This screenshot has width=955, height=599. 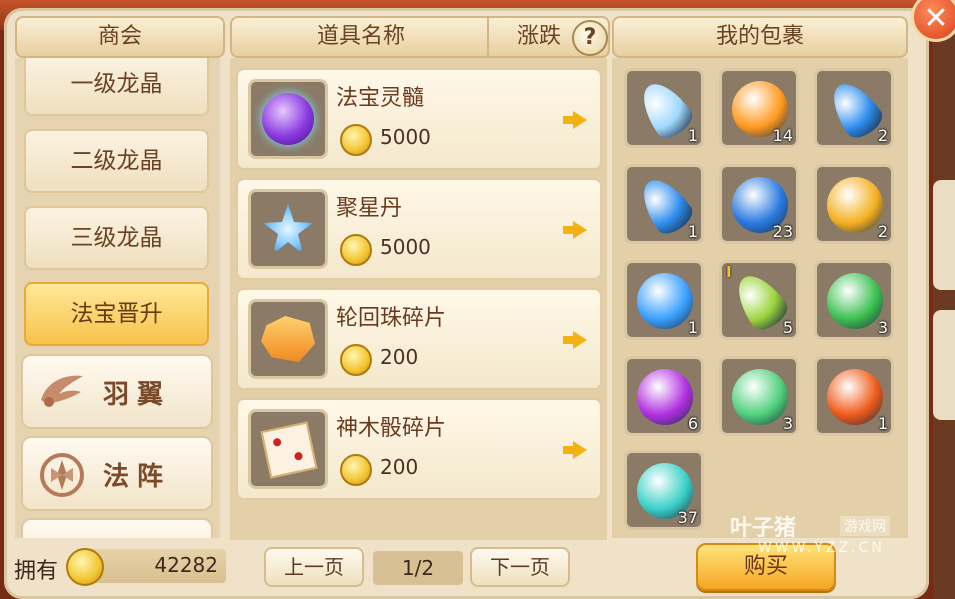 What do you see at coordinates (760, 37) in the screenshot?
I see `bag-column-header: 我的包裹` at bounding box center [760, 37].